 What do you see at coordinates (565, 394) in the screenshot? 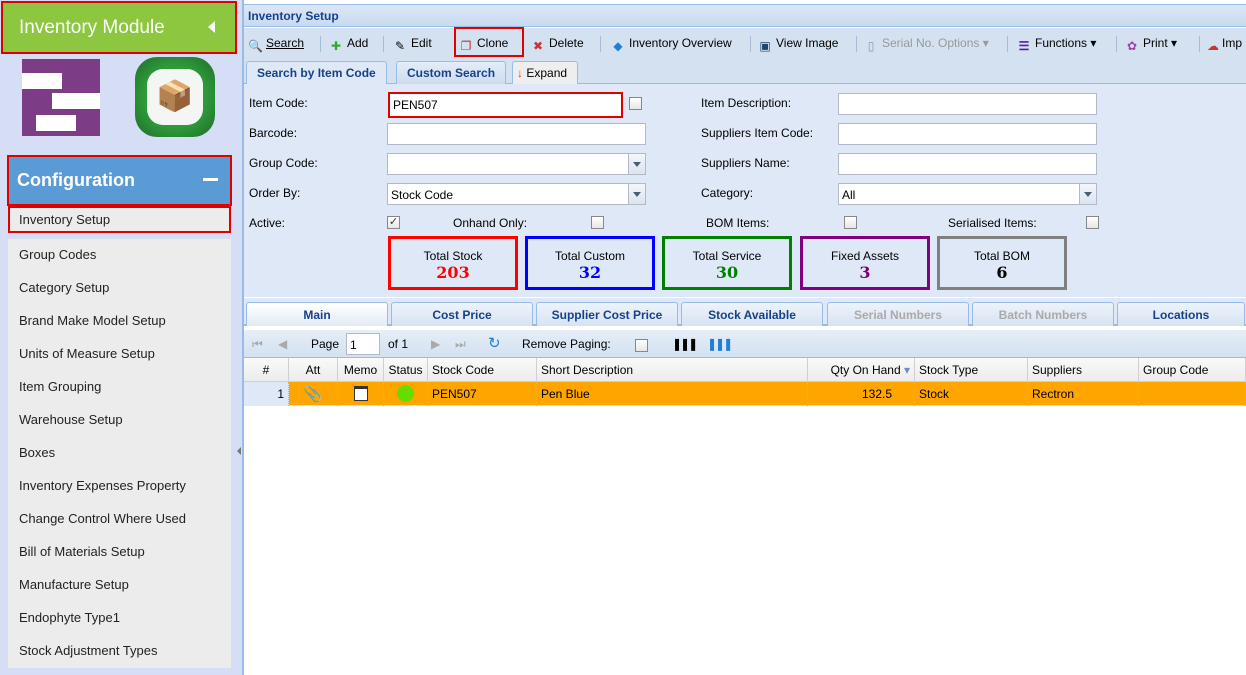
I see `short-description: Pen Blue` at bounding box center [565, 394].